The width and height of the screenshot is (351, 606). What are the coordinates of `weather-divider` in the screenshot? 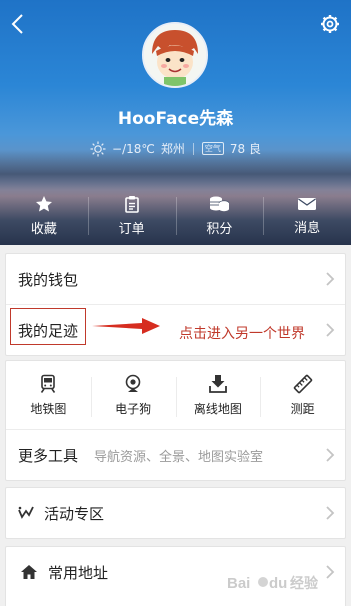 It's located at (193, 148).